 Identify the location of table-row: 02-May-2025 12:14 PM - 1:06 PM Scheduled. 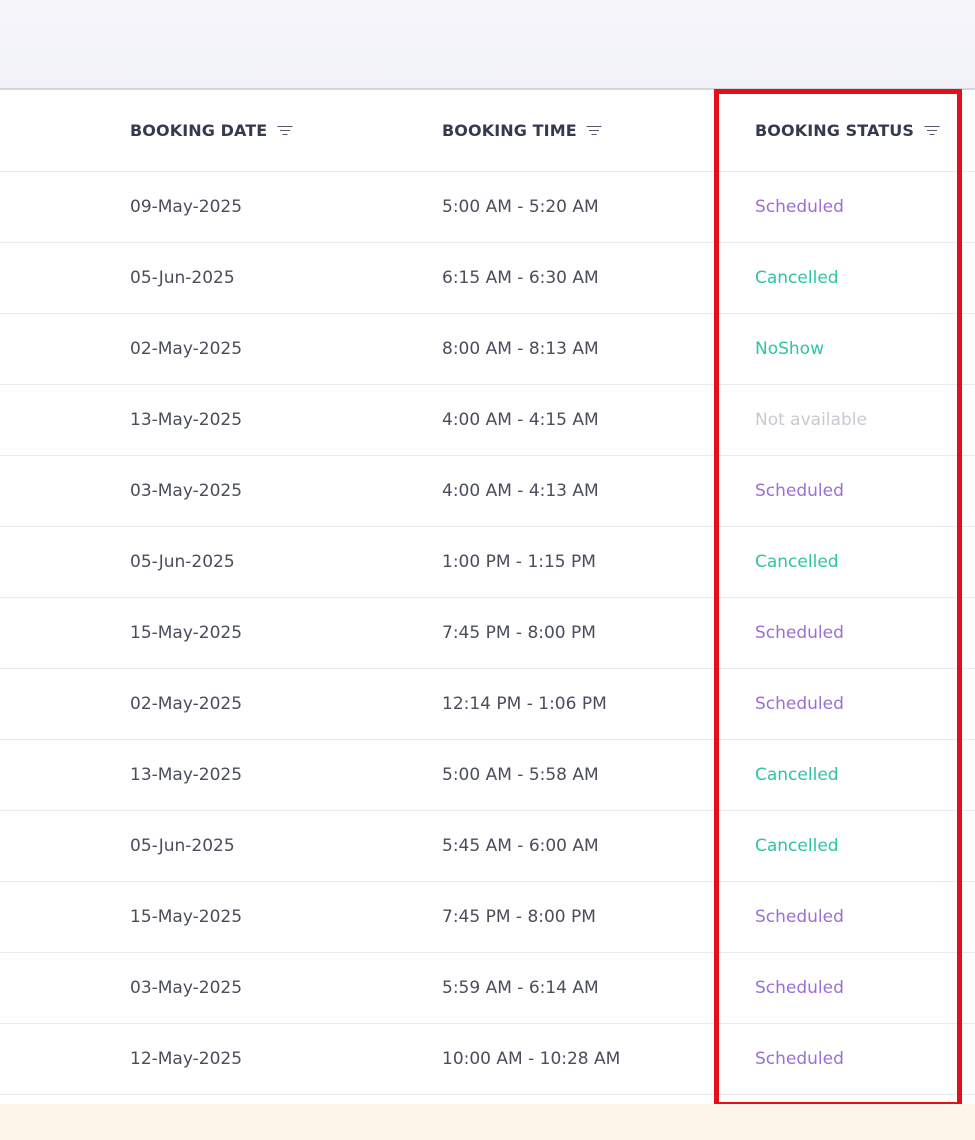
(487, 704).